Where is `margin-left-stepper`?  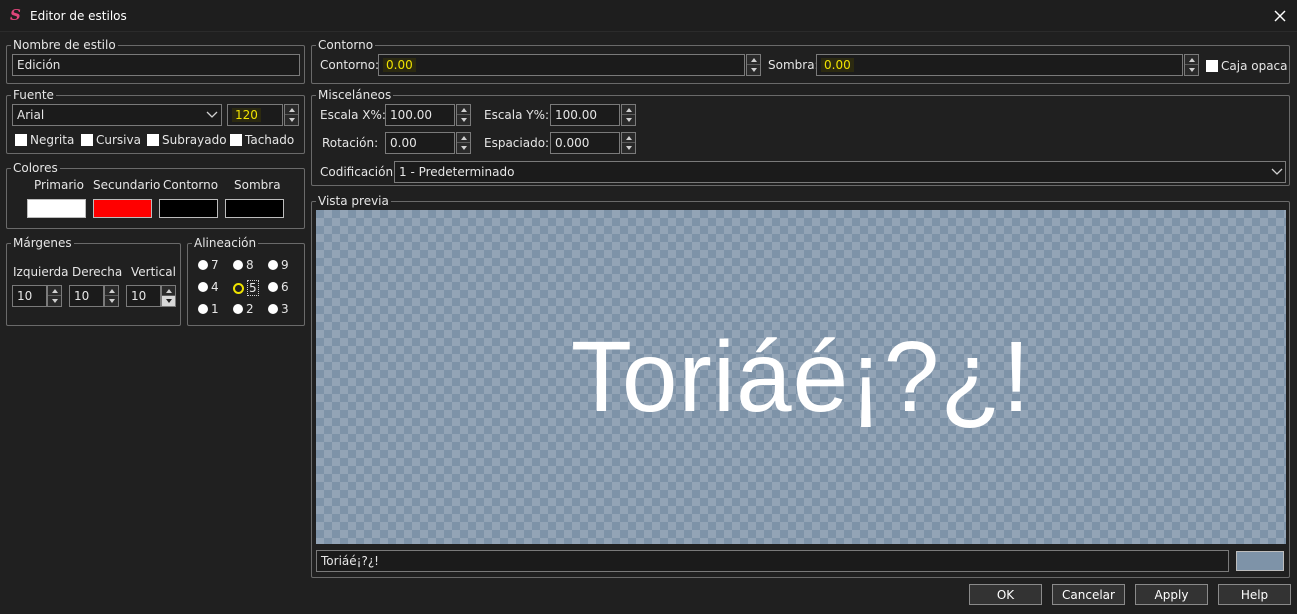
margin-left-stepper is located at coordinates (54, 296).